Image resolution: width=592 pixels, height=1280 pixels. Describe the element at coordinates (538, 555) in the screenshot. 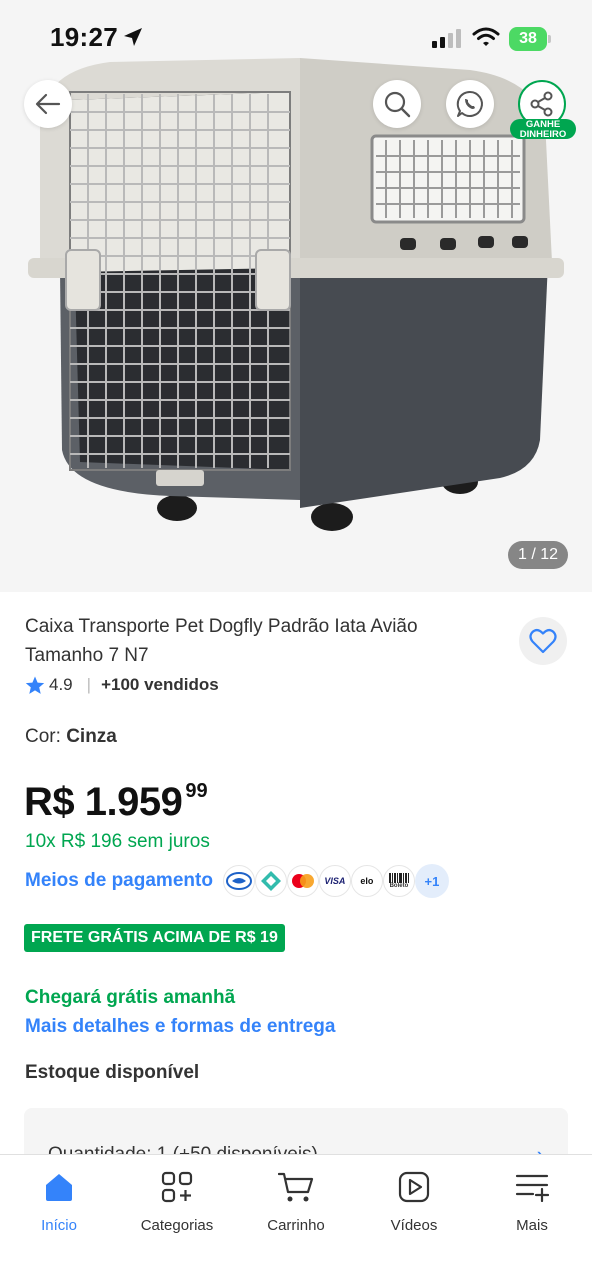

I see `image-counter: 1 / 12` at that location.